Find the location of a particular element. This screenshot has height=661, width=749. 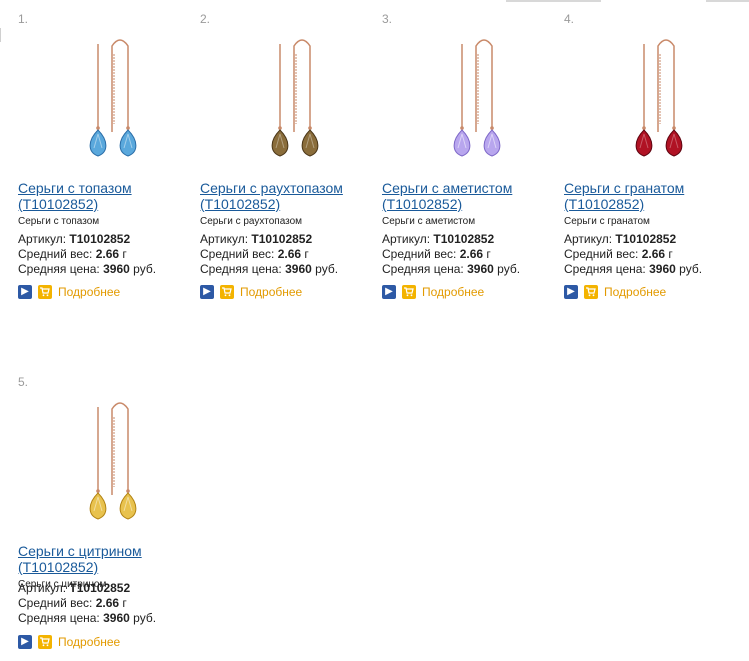

product-title-link: Серьги с гранатом (T10102852) is located at coordinates (649, 196).